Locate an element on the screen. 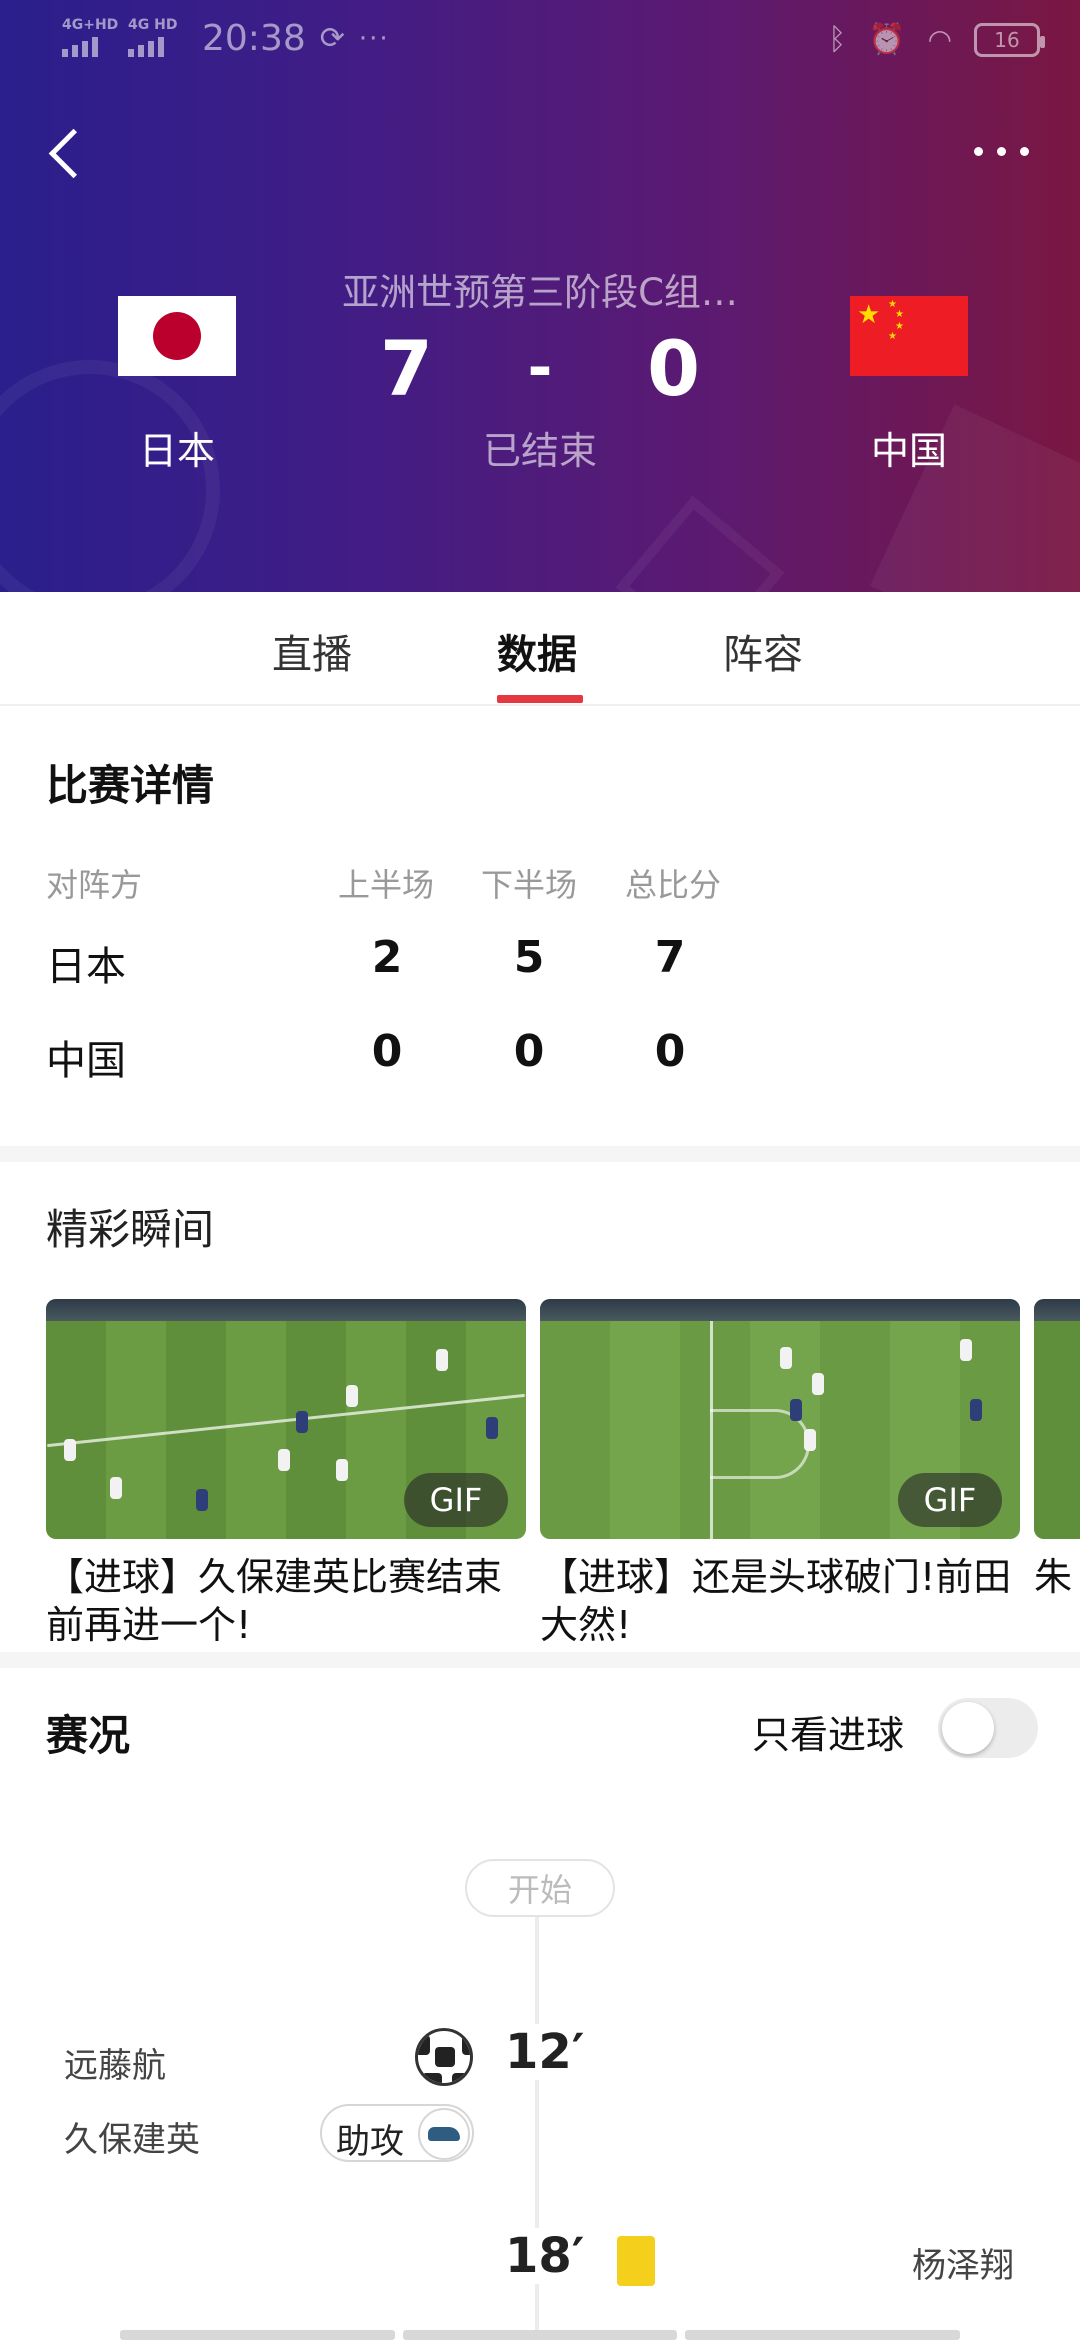  highlight-card: GIF 【进球】久保建英比赛结束前再进一个! is located at coordinates (286, 1474).